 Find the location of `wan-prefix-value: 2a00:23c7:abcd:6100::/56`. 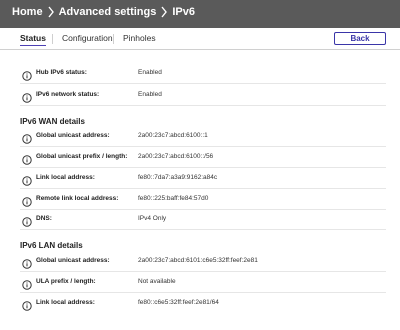

wan-prefix-value: 2a00:23c7:abcd:6100::/56 is located at coordinates (176, 156).